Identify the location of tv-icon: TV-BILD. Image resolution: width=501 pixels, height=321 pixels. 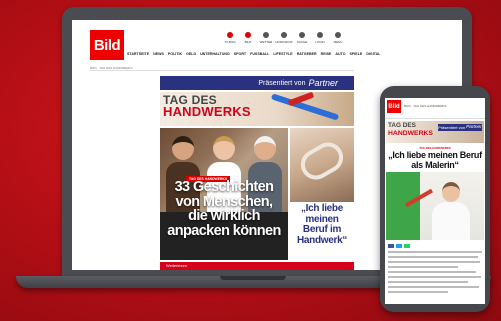
(230, 38).